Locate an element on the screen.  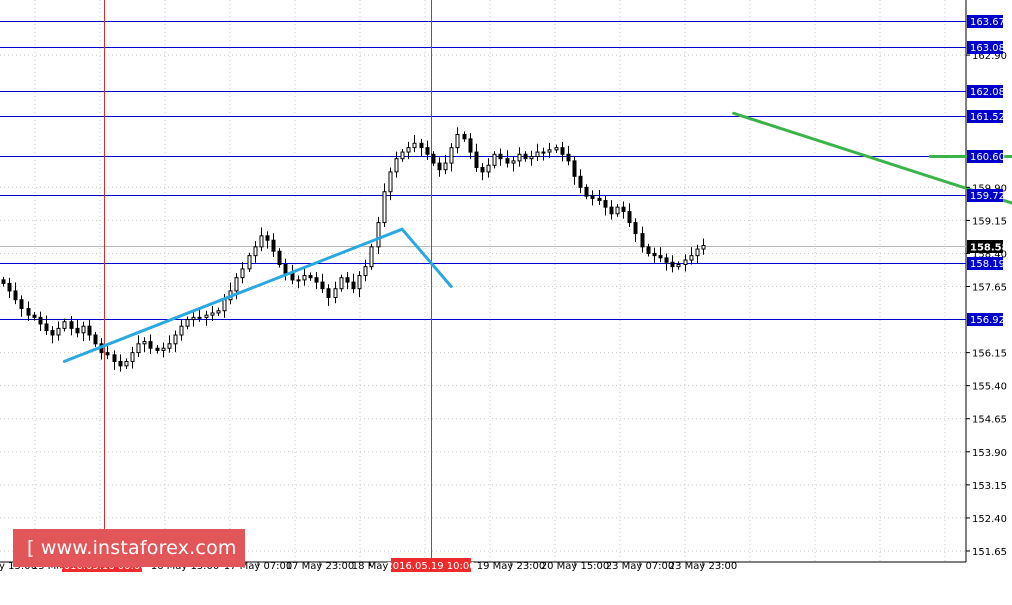
level-price-label: 158.19 is located at coordinates (987, 264).